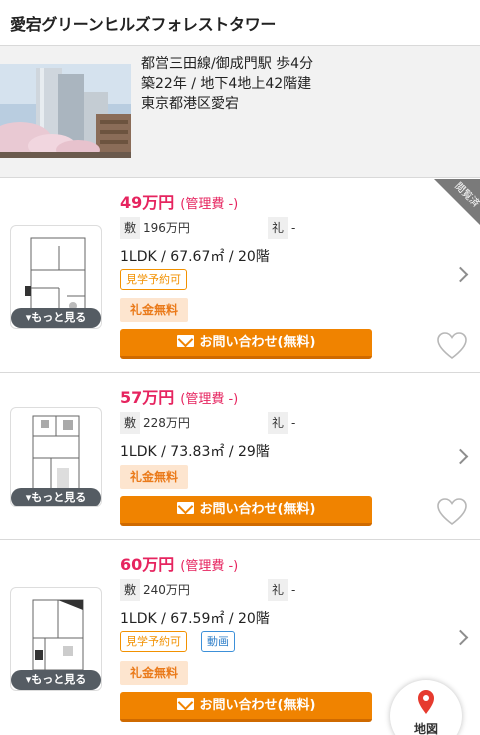 This screenshot has height=735, width=480. Describe the element at coordinates (195, 619) in the screenshot. I see `unit-spec: 1LDK / 67.59㎡ / 20階` at that location.